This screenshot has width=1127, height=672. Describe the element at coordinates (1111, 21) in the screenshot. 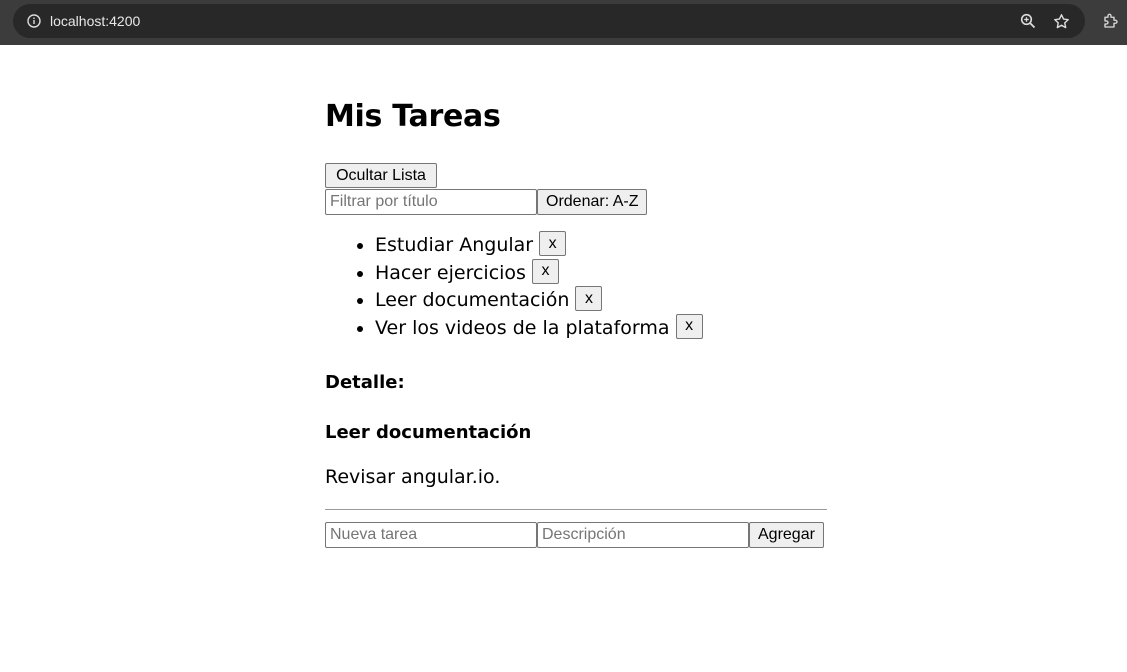

I see `extensions-icon` at that location.